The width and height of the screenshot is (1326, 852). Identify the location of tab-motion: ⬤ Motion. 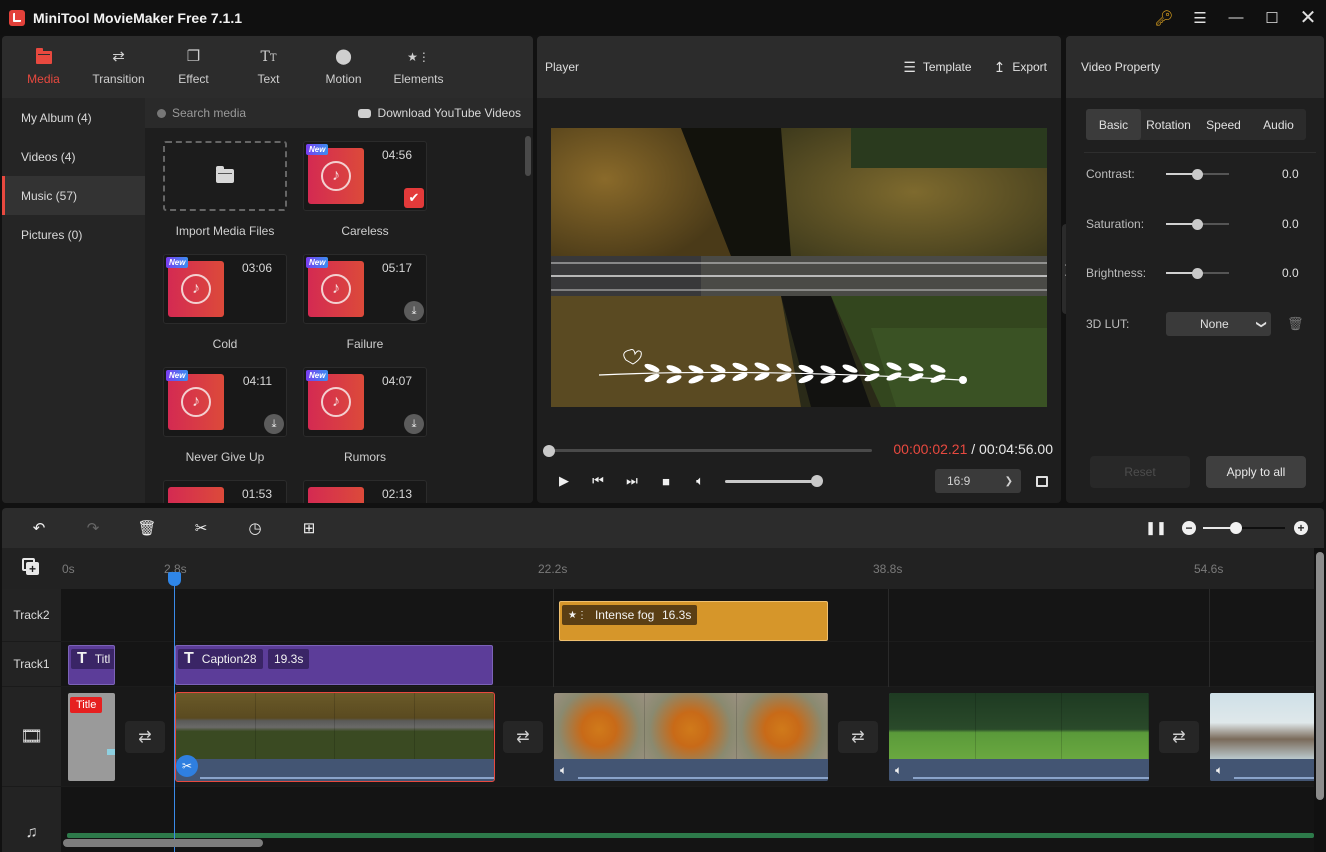
(343, 67).